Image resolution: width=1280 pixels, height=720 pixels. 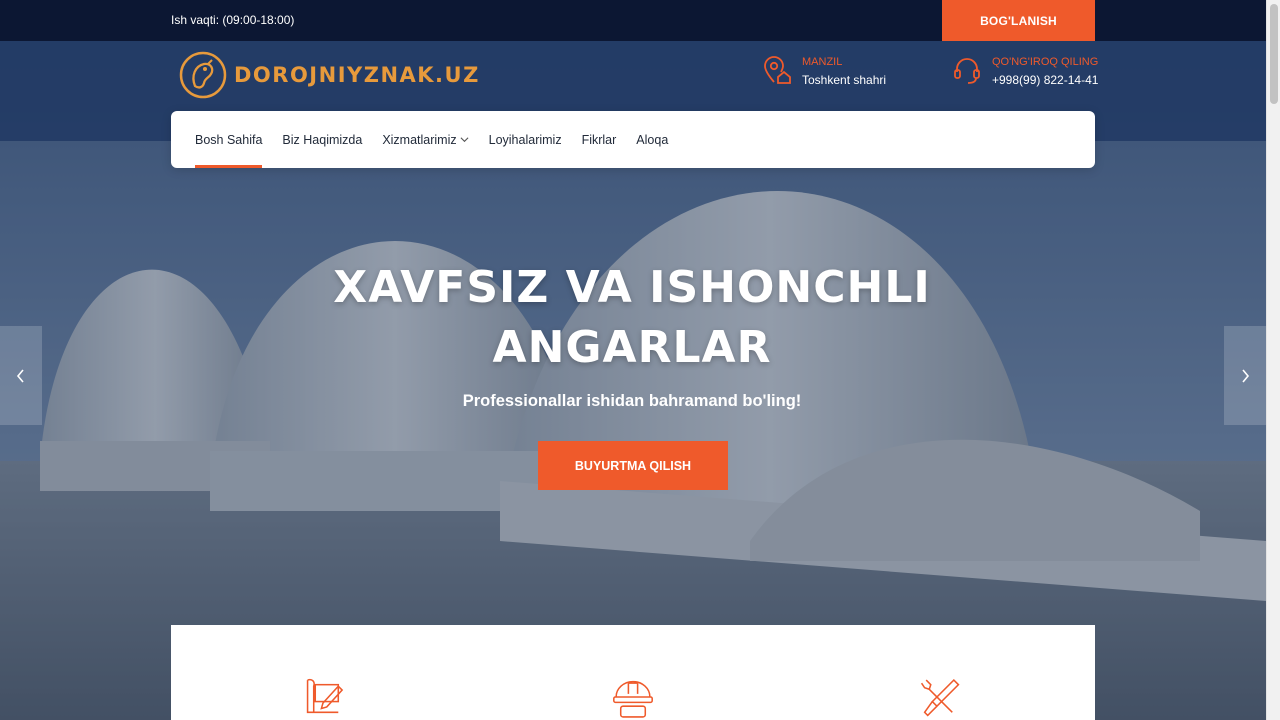 What do you see at coordinates (633, 672) in the screenshot?
I see `features-section` at bounding box center [633, 672].